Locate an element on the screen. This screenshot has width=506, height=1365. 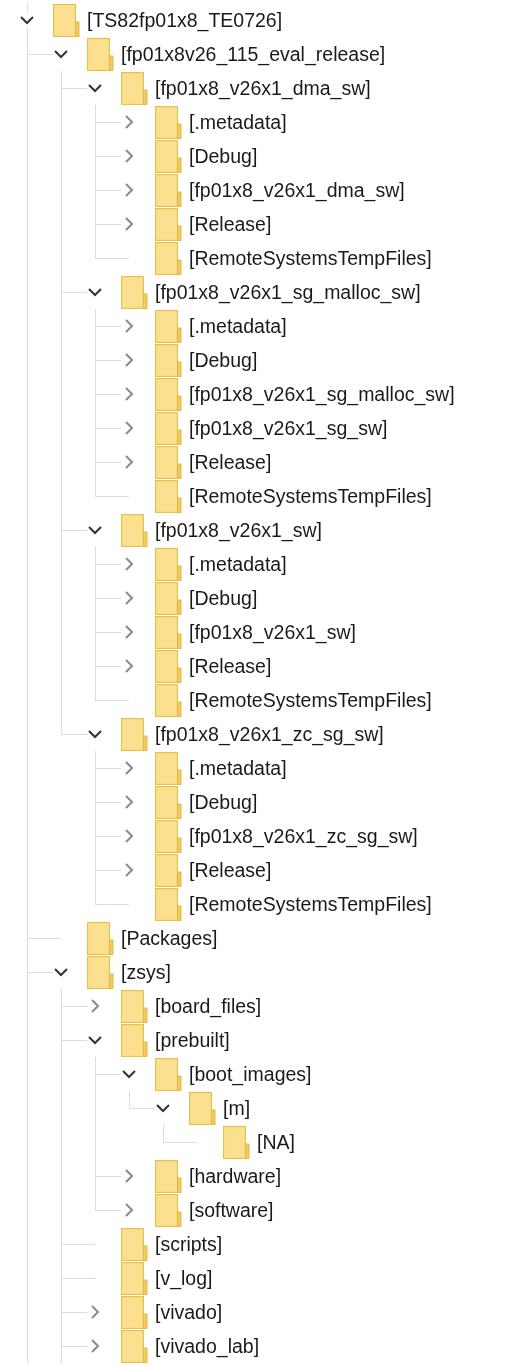
folder-name: [prebuilt] is located at coordinates (192, 1040).